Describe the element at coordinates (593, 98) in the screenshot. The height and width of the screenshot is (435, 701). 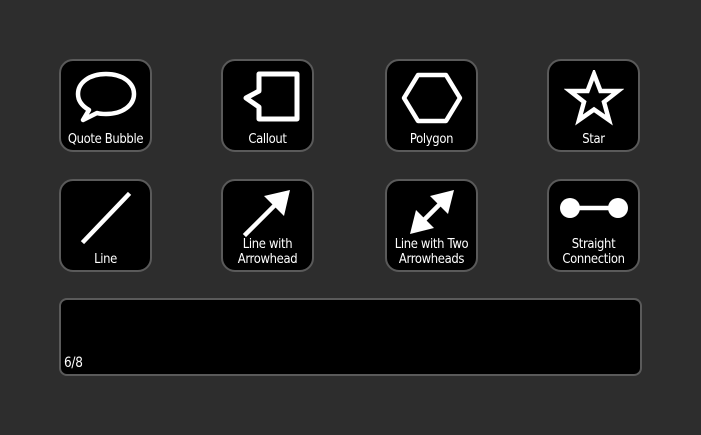
I see `star-icon` at that location.